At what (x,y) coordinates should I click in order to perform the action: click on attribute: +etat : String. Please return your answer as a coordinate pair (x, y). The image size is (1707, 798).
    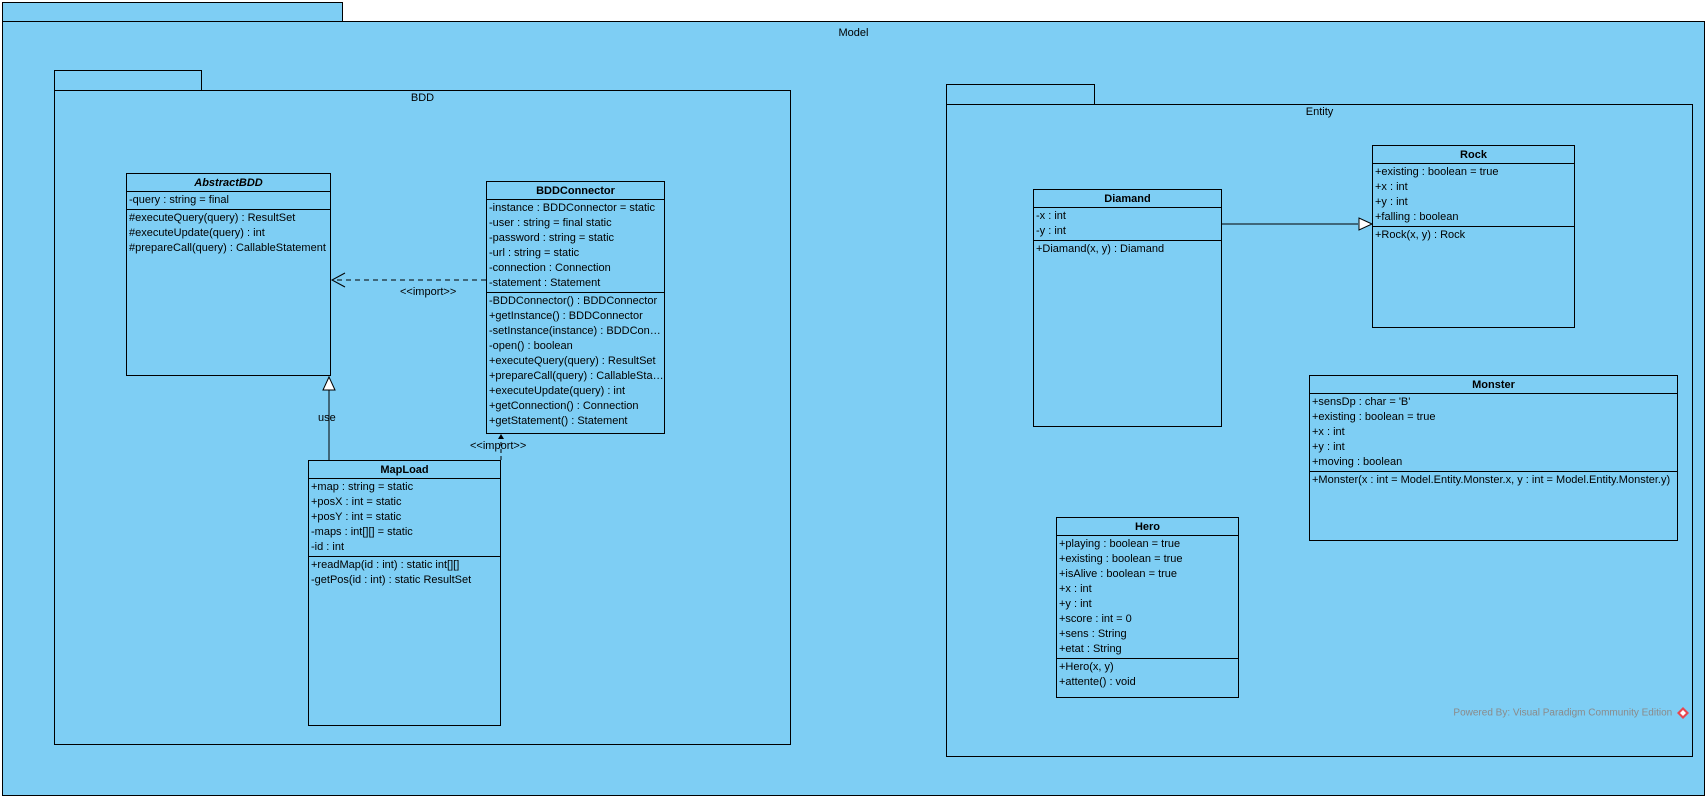
    Looking at the image, I should click on (1090, 649).